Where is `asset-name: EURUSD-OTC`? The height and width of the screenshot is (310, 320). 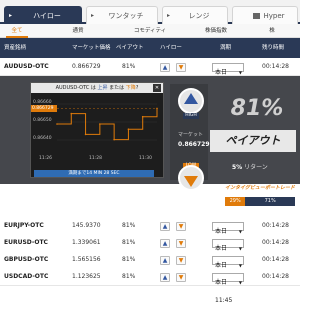
asset-name: EURUSD-OTC is located at coordinates (26, 242).